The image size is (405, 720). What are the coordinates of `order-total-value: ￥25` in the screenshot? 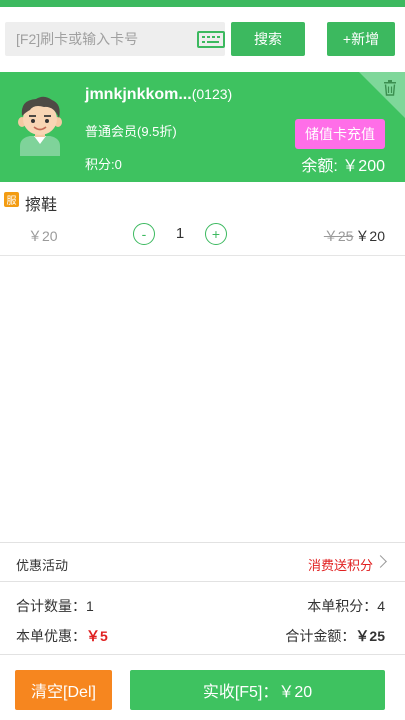 It's located at (370, 636).